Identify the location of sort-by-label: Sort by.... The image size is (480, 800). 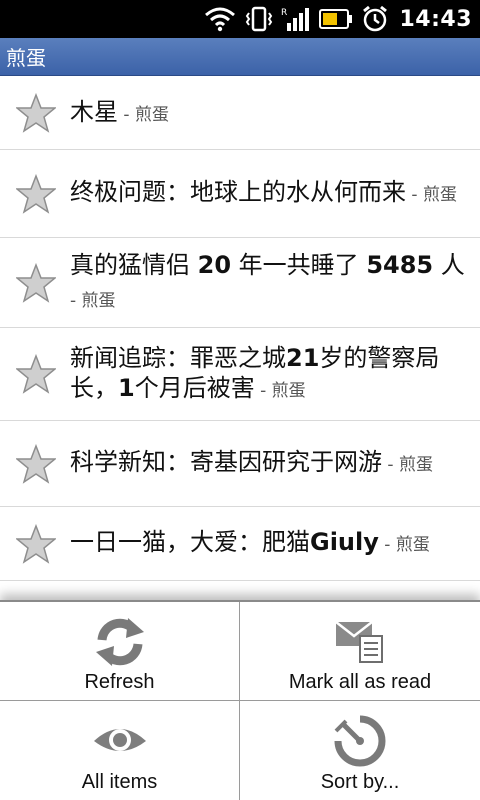
(360, 782).